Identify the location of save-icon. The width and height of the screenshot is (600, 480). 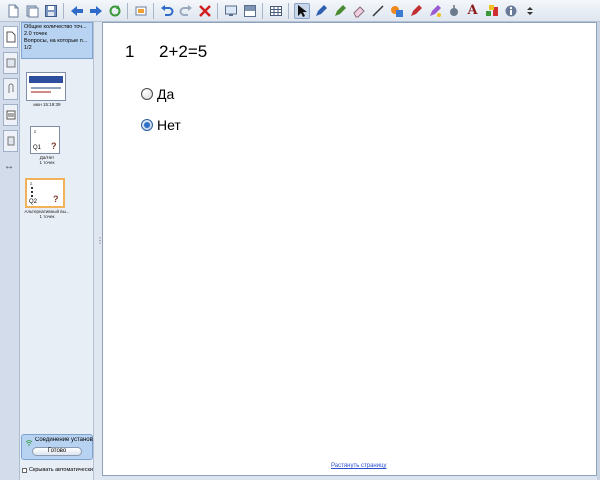
(51, 11).